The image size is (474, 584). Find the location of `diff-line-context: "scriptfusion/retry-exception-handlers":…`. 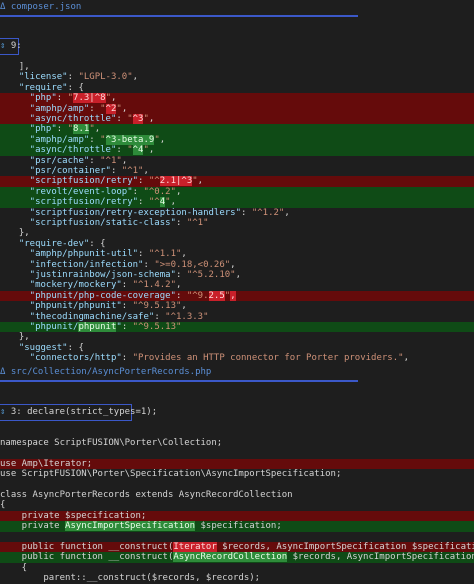

diff-line-context: "scriptfusion/retry-exception-handlers":… is located at coordinates (237, 213).